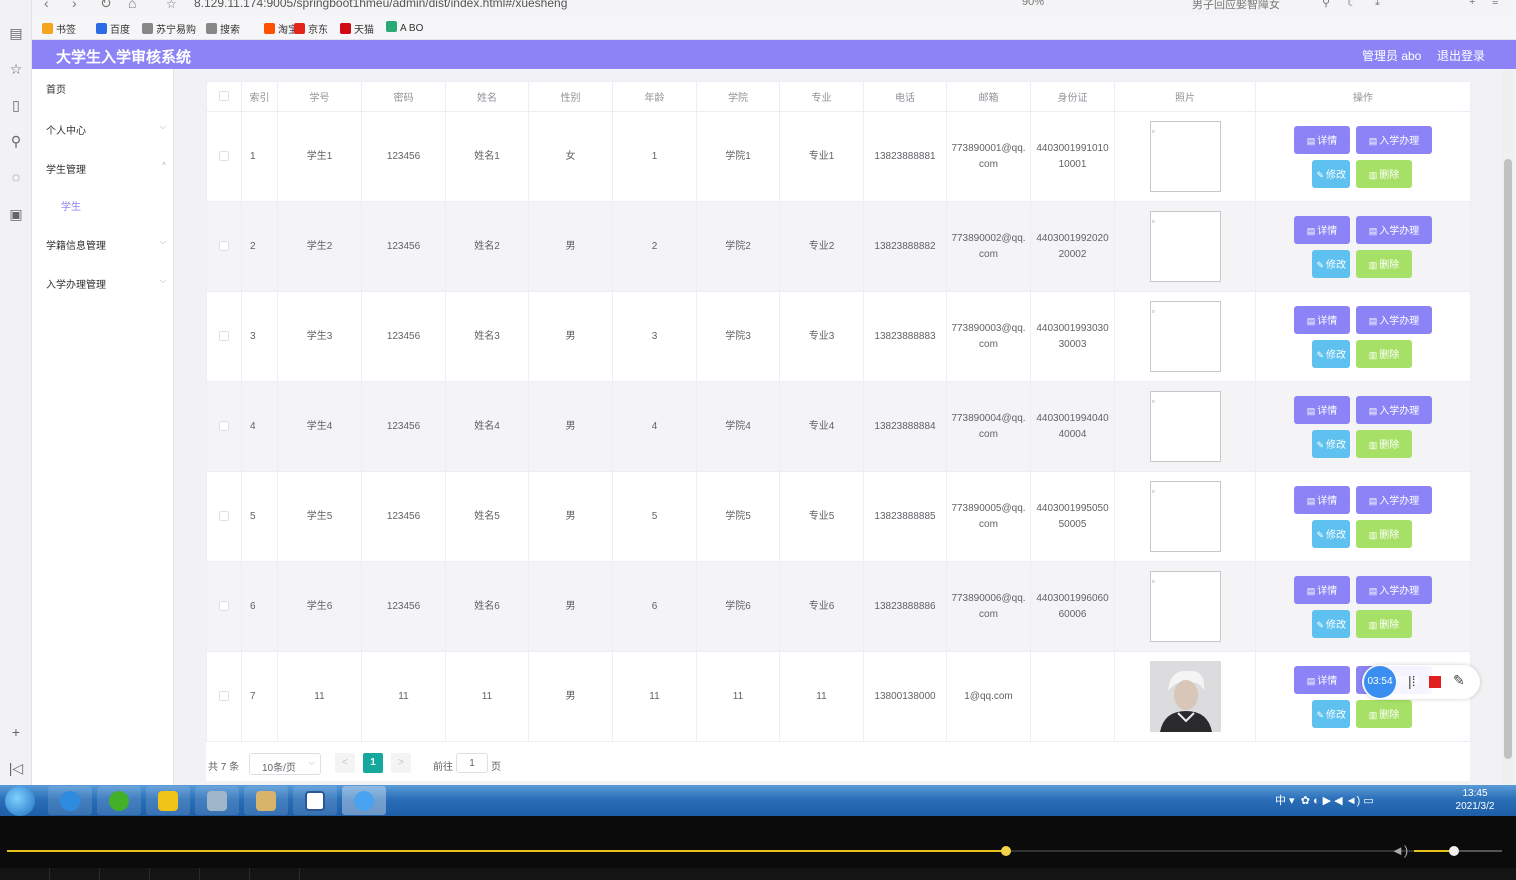 This screenshot has height=880, width=1516. Describe the element at coordinates (106, 168) in the screenshot. I see `sidebar-item-student-management: 学生管理 ^` at that location.